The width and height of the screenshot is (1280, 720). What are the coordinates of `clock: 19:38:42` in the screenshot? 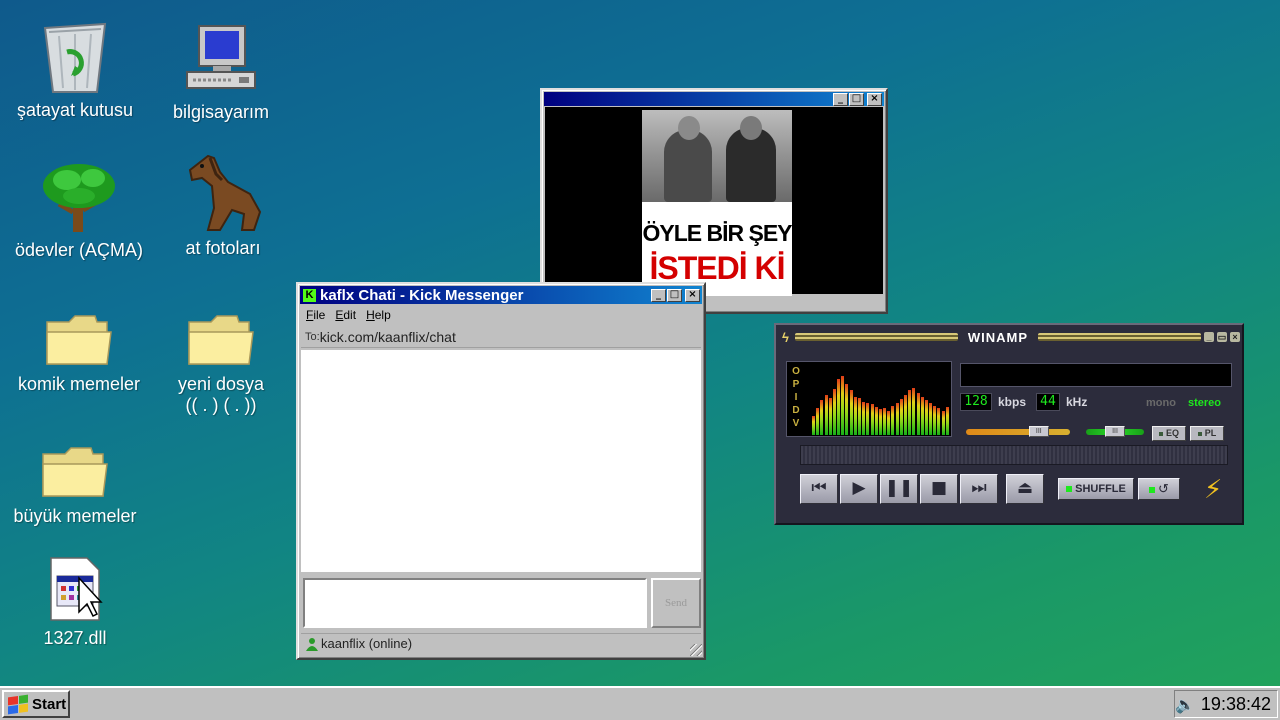 It's located at (1236, 704).